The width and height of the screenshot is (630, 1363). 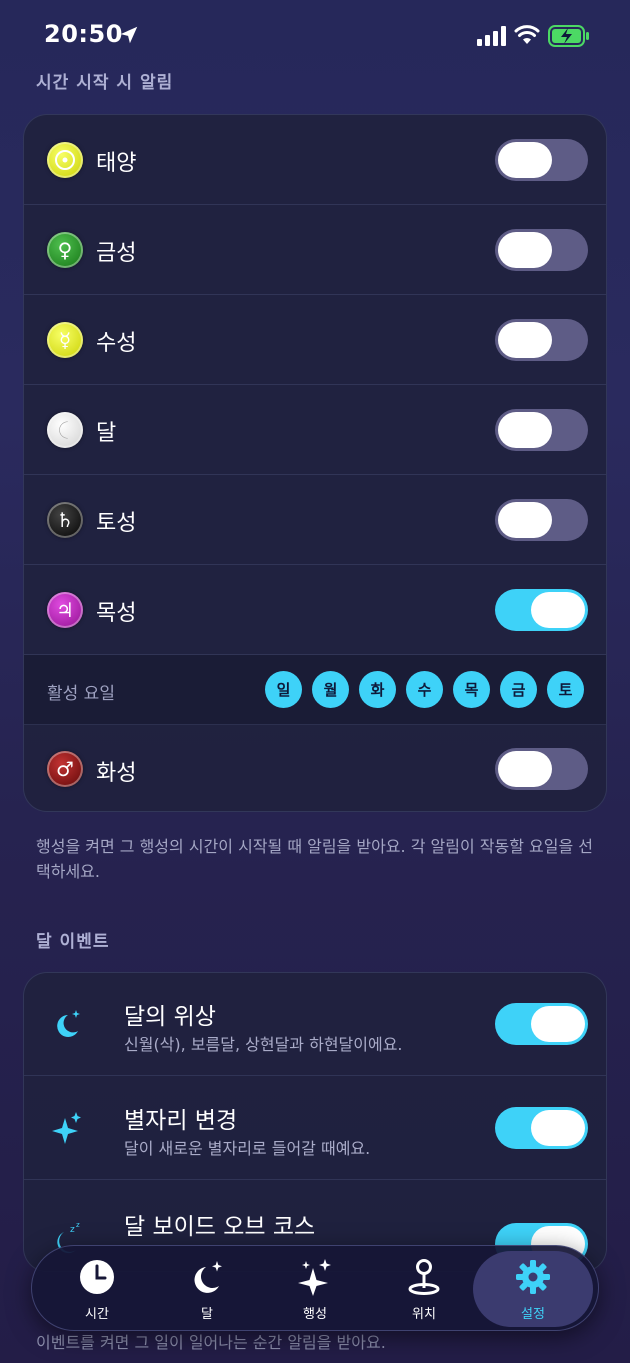 What do you see at coordinates (65, 250) in the screenshot?
I see `venus-icon: ♀` at bounding box center [65, 250].